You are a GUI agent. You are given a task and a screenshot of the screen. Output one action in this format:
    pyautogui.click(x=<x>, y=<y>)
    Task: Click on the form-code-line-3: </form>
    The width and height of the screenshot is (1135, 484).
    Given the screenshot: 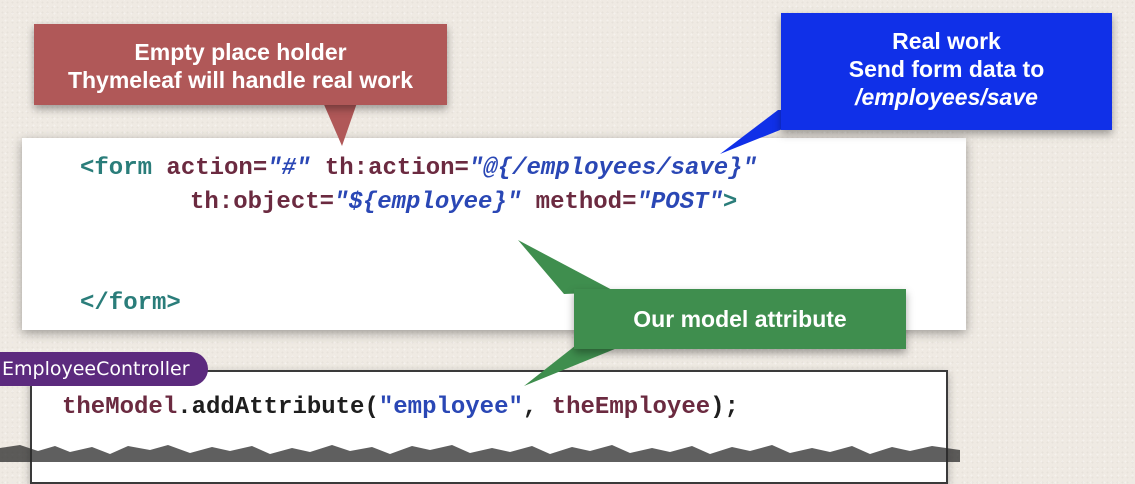 What is the action you would take?
    pyautogui.click(x=130, y=303)
    